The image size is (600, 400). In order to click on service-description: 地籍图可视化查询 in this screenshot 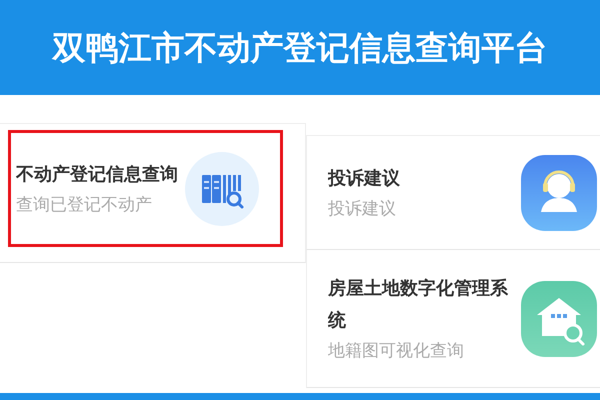, I will do `click(396, 351)`.